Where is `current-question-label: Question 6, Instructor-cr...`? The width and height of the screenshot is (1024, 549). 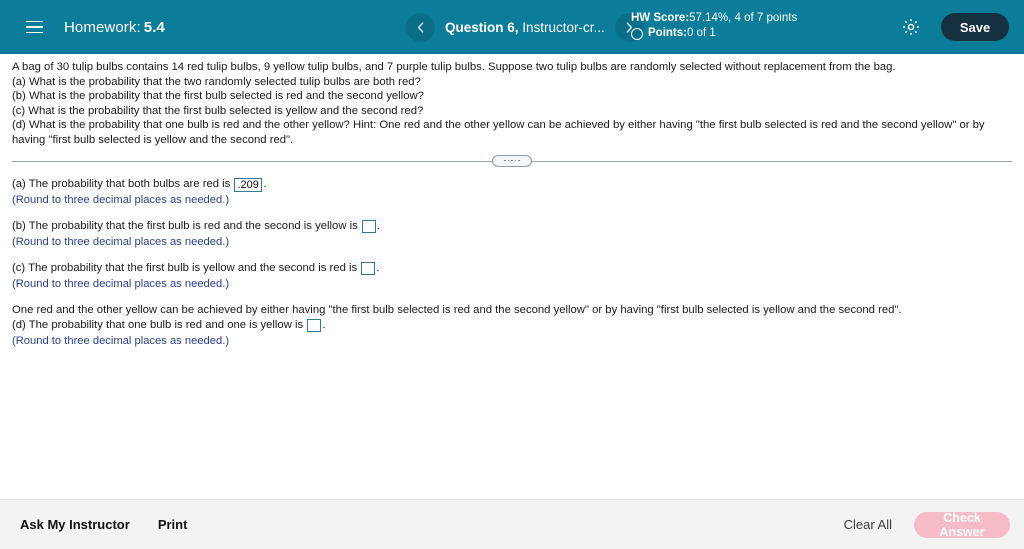
current-question-label: Question 6, Instructor-cr... is located at coordinates (525, 27).